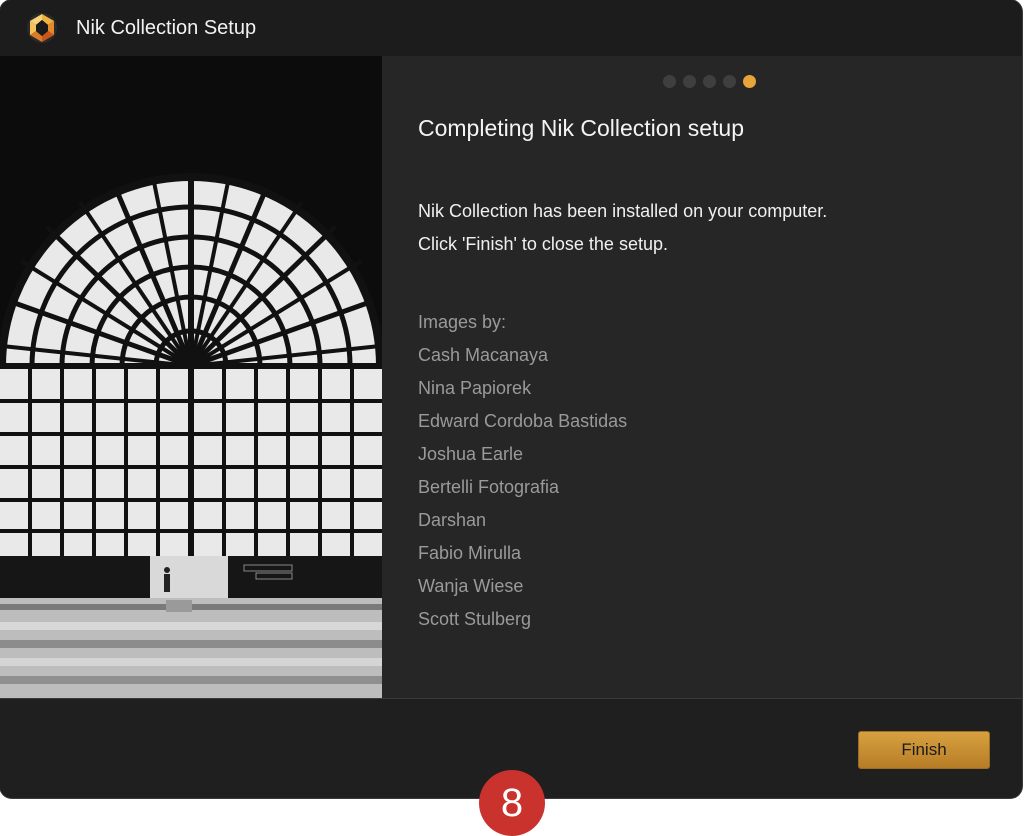 The width and height of the screenshot is (1024, 836). Describe the element at coordinates (483, 355) in the screenshot. I see `credit-item: Cash Macanaya` at that location.